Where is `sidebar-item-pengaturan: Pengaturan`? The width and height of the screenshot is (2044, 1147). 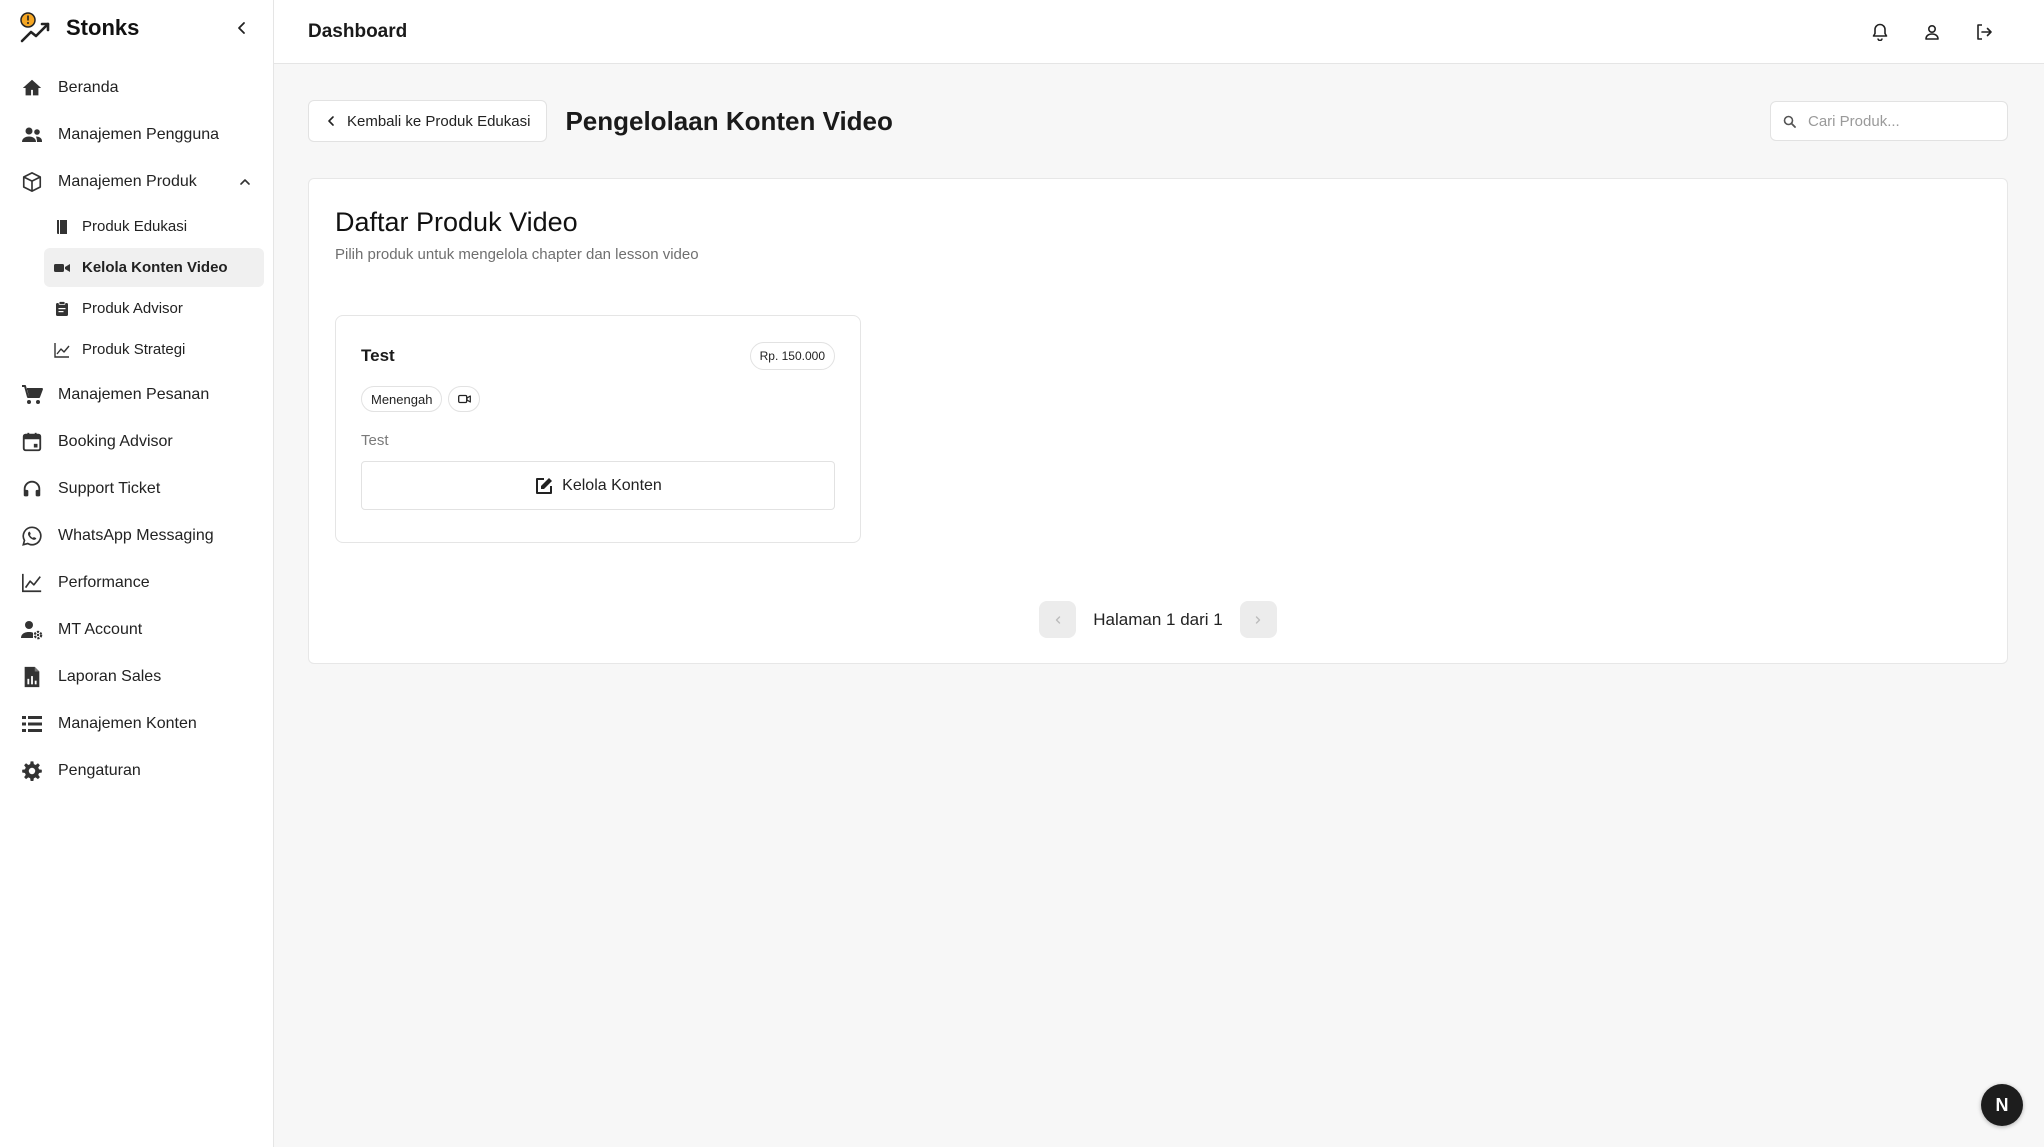
sidebar-item-pengaturan: Pengaturan is located at coordinates (136, 770).